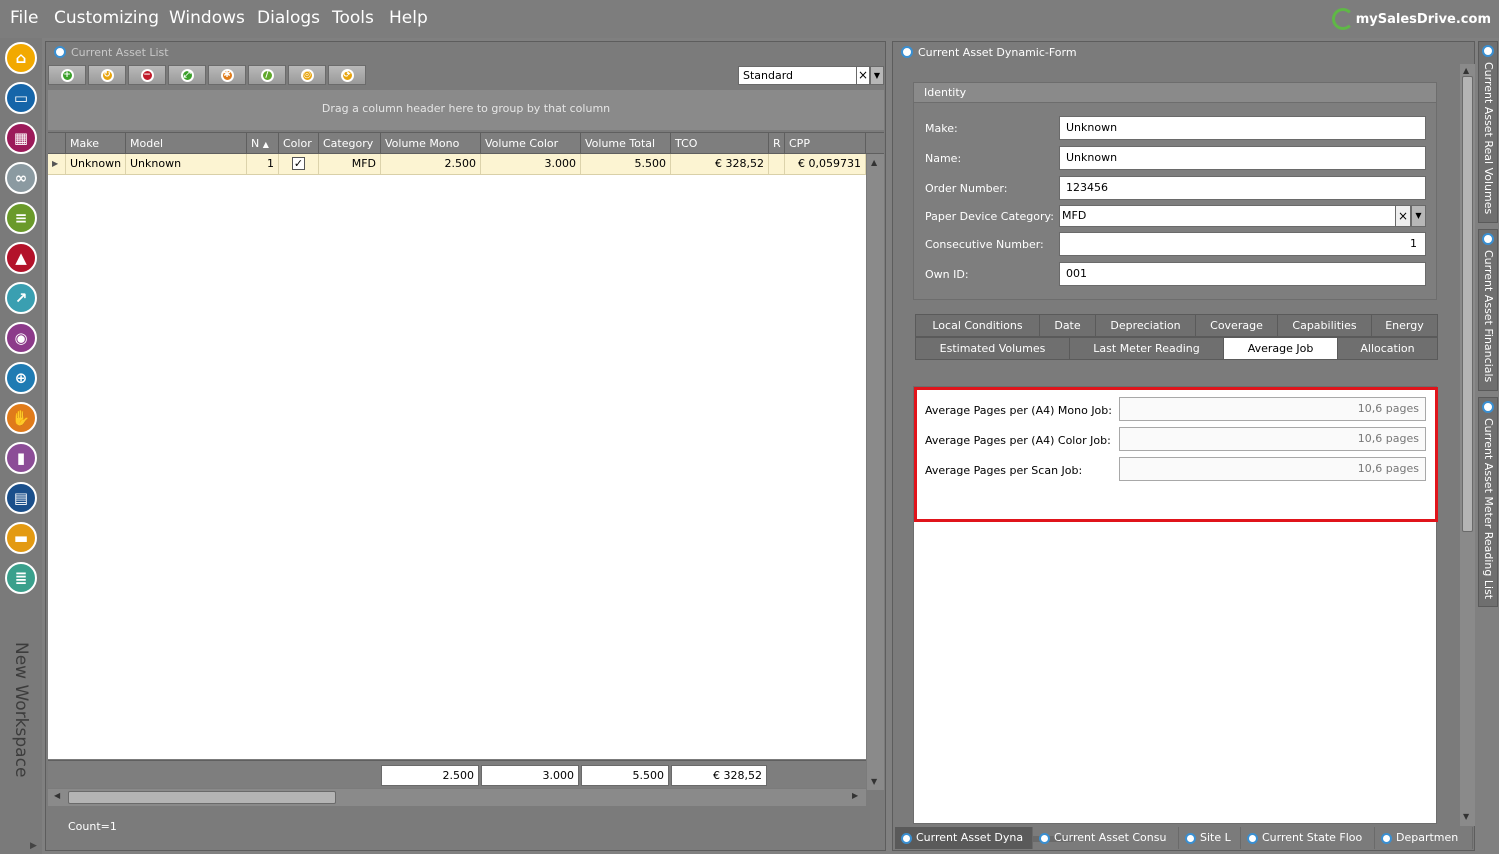 The height and width of the screenshot is (854, 1499). Describe the element at coordinates (21, 458) in the screenshot. I see `bar-chart-icon: ▮` at that location.